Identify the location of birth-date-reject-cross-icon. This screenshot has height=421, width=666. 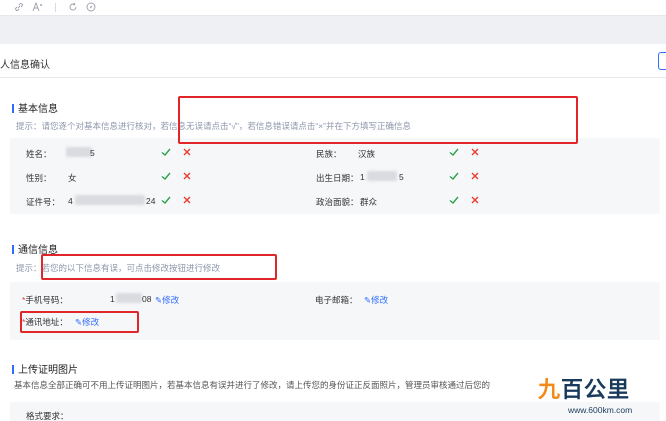
(475, 176).